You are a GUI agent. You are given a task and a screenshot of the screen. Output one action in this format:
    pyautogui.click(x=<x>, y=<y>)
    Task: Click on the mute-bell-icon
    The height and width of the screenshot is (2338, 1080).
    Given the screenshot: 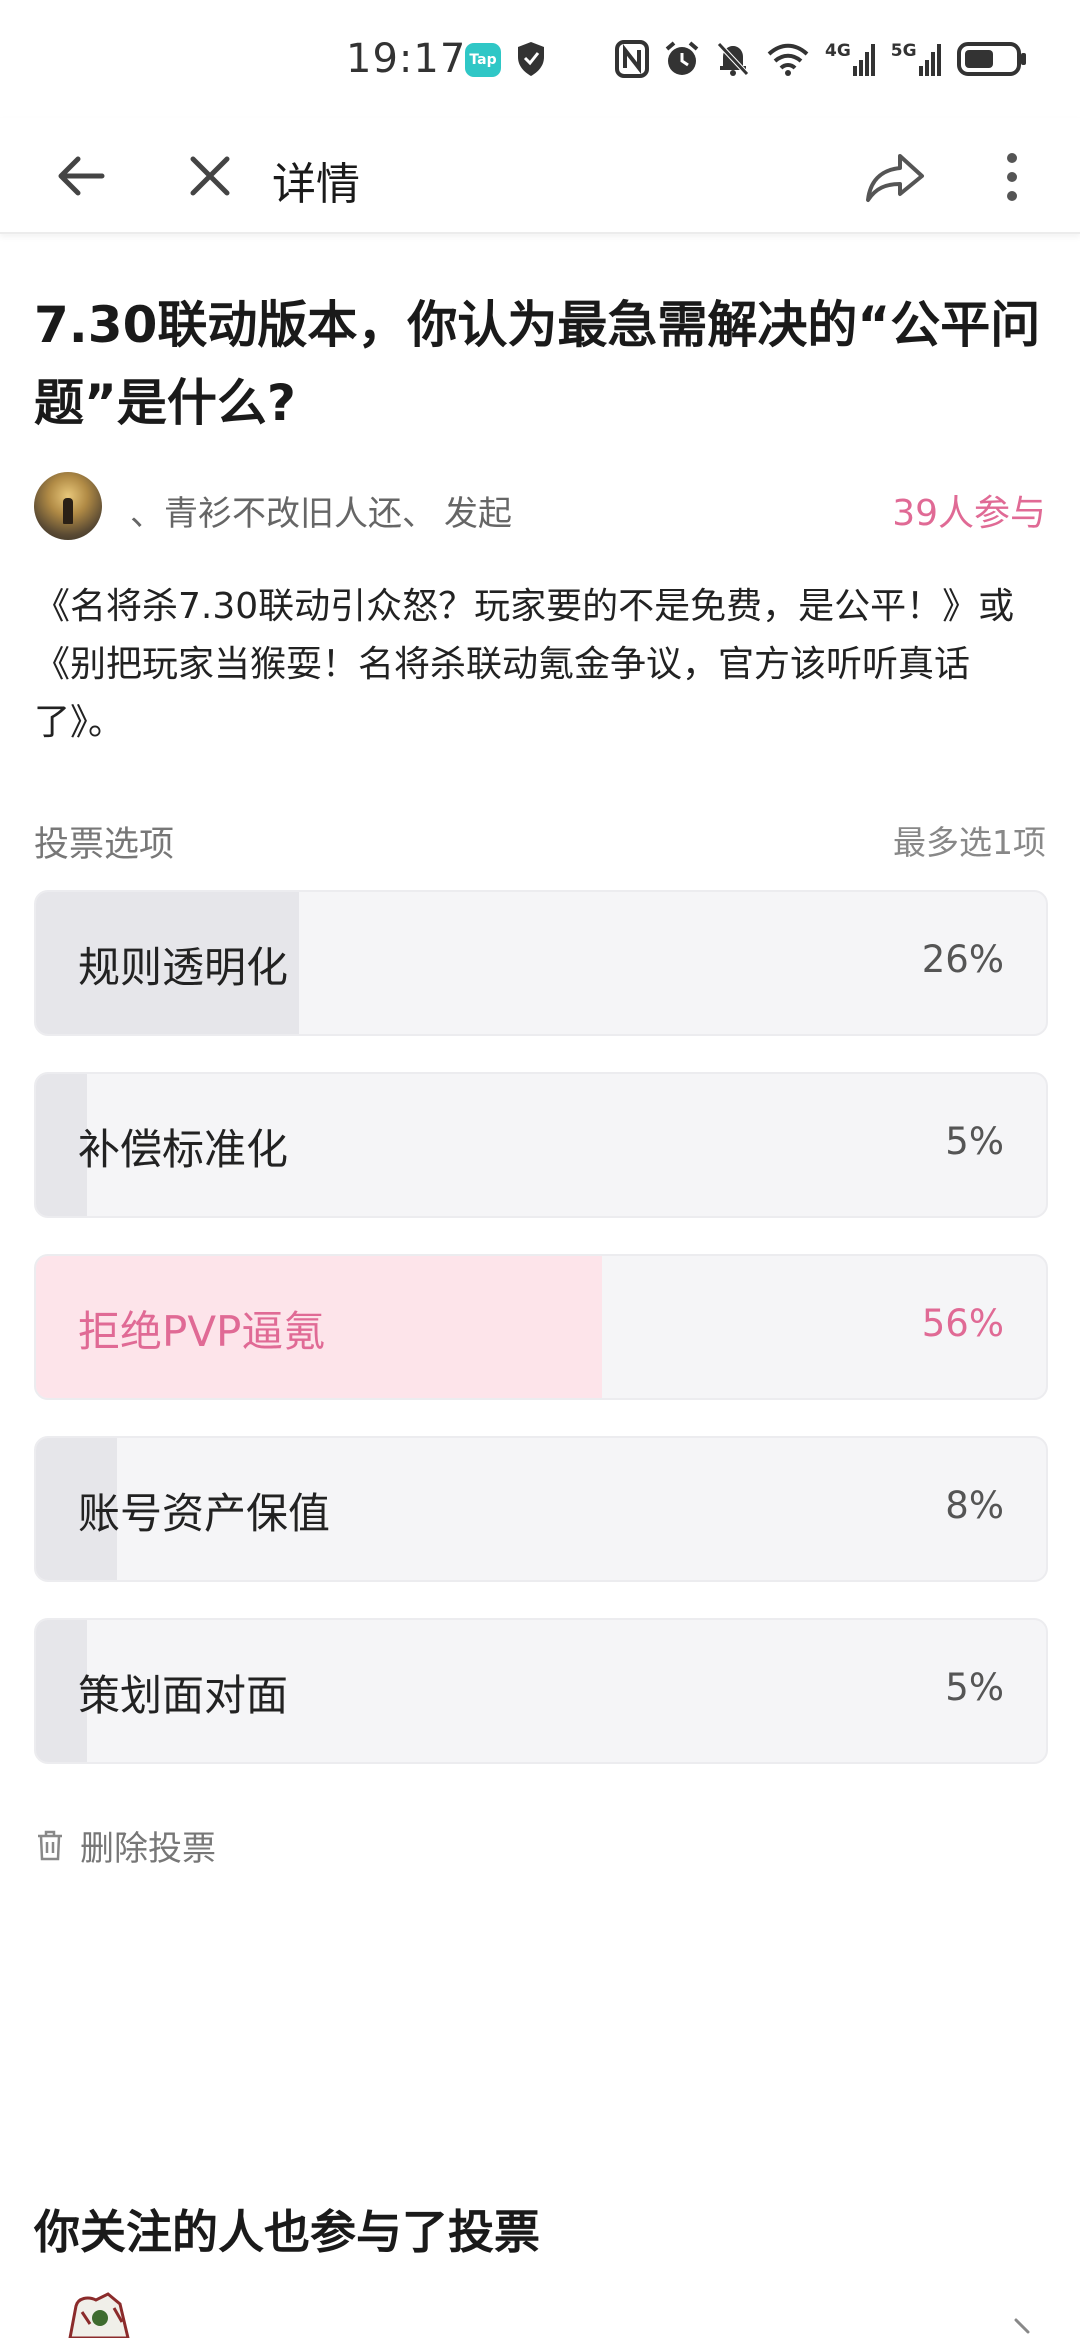 What is the action you would take?
    pyautogui.click(x=733, y=59)
    